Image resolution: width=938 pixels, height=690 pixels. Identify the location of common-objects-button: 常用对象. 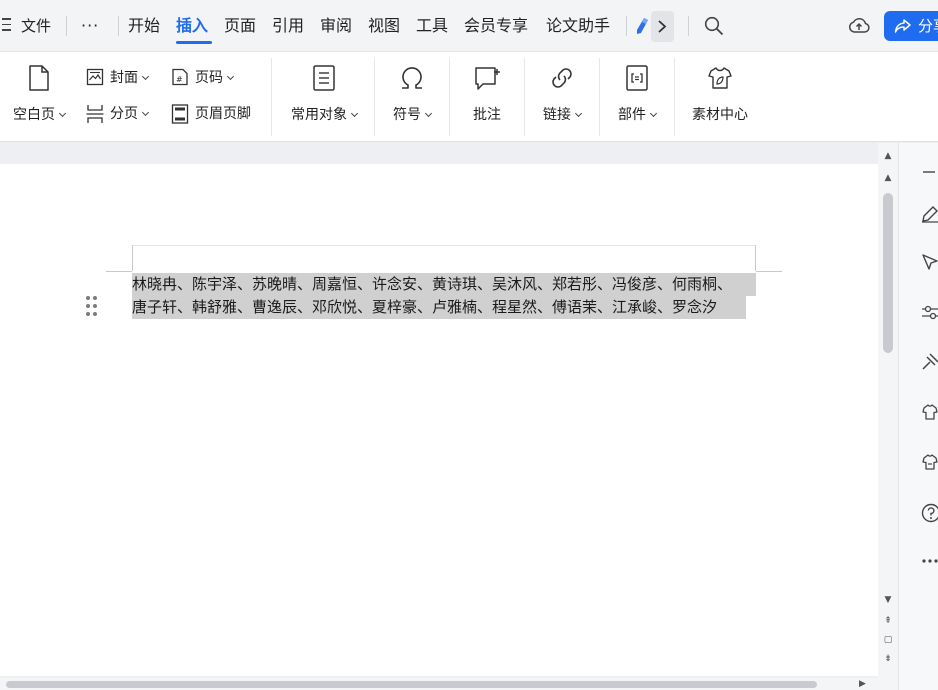
(324, 97).